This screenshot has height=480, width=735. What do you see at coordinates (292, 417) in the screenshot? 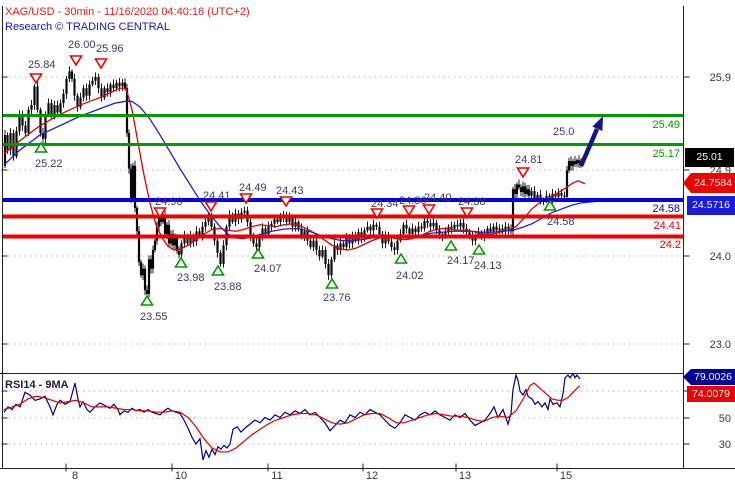
I see `rsi-ma-line` at bounding box center [292, 417].